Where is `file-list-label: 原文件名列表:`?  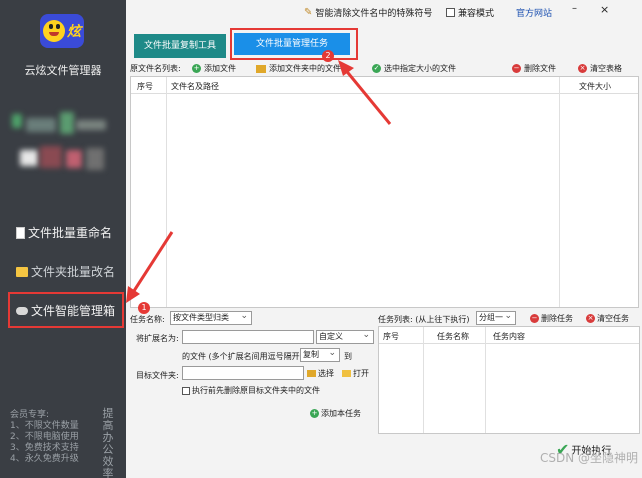 file-list-label: 原文件名列表: is located at coordinates (155, 68).